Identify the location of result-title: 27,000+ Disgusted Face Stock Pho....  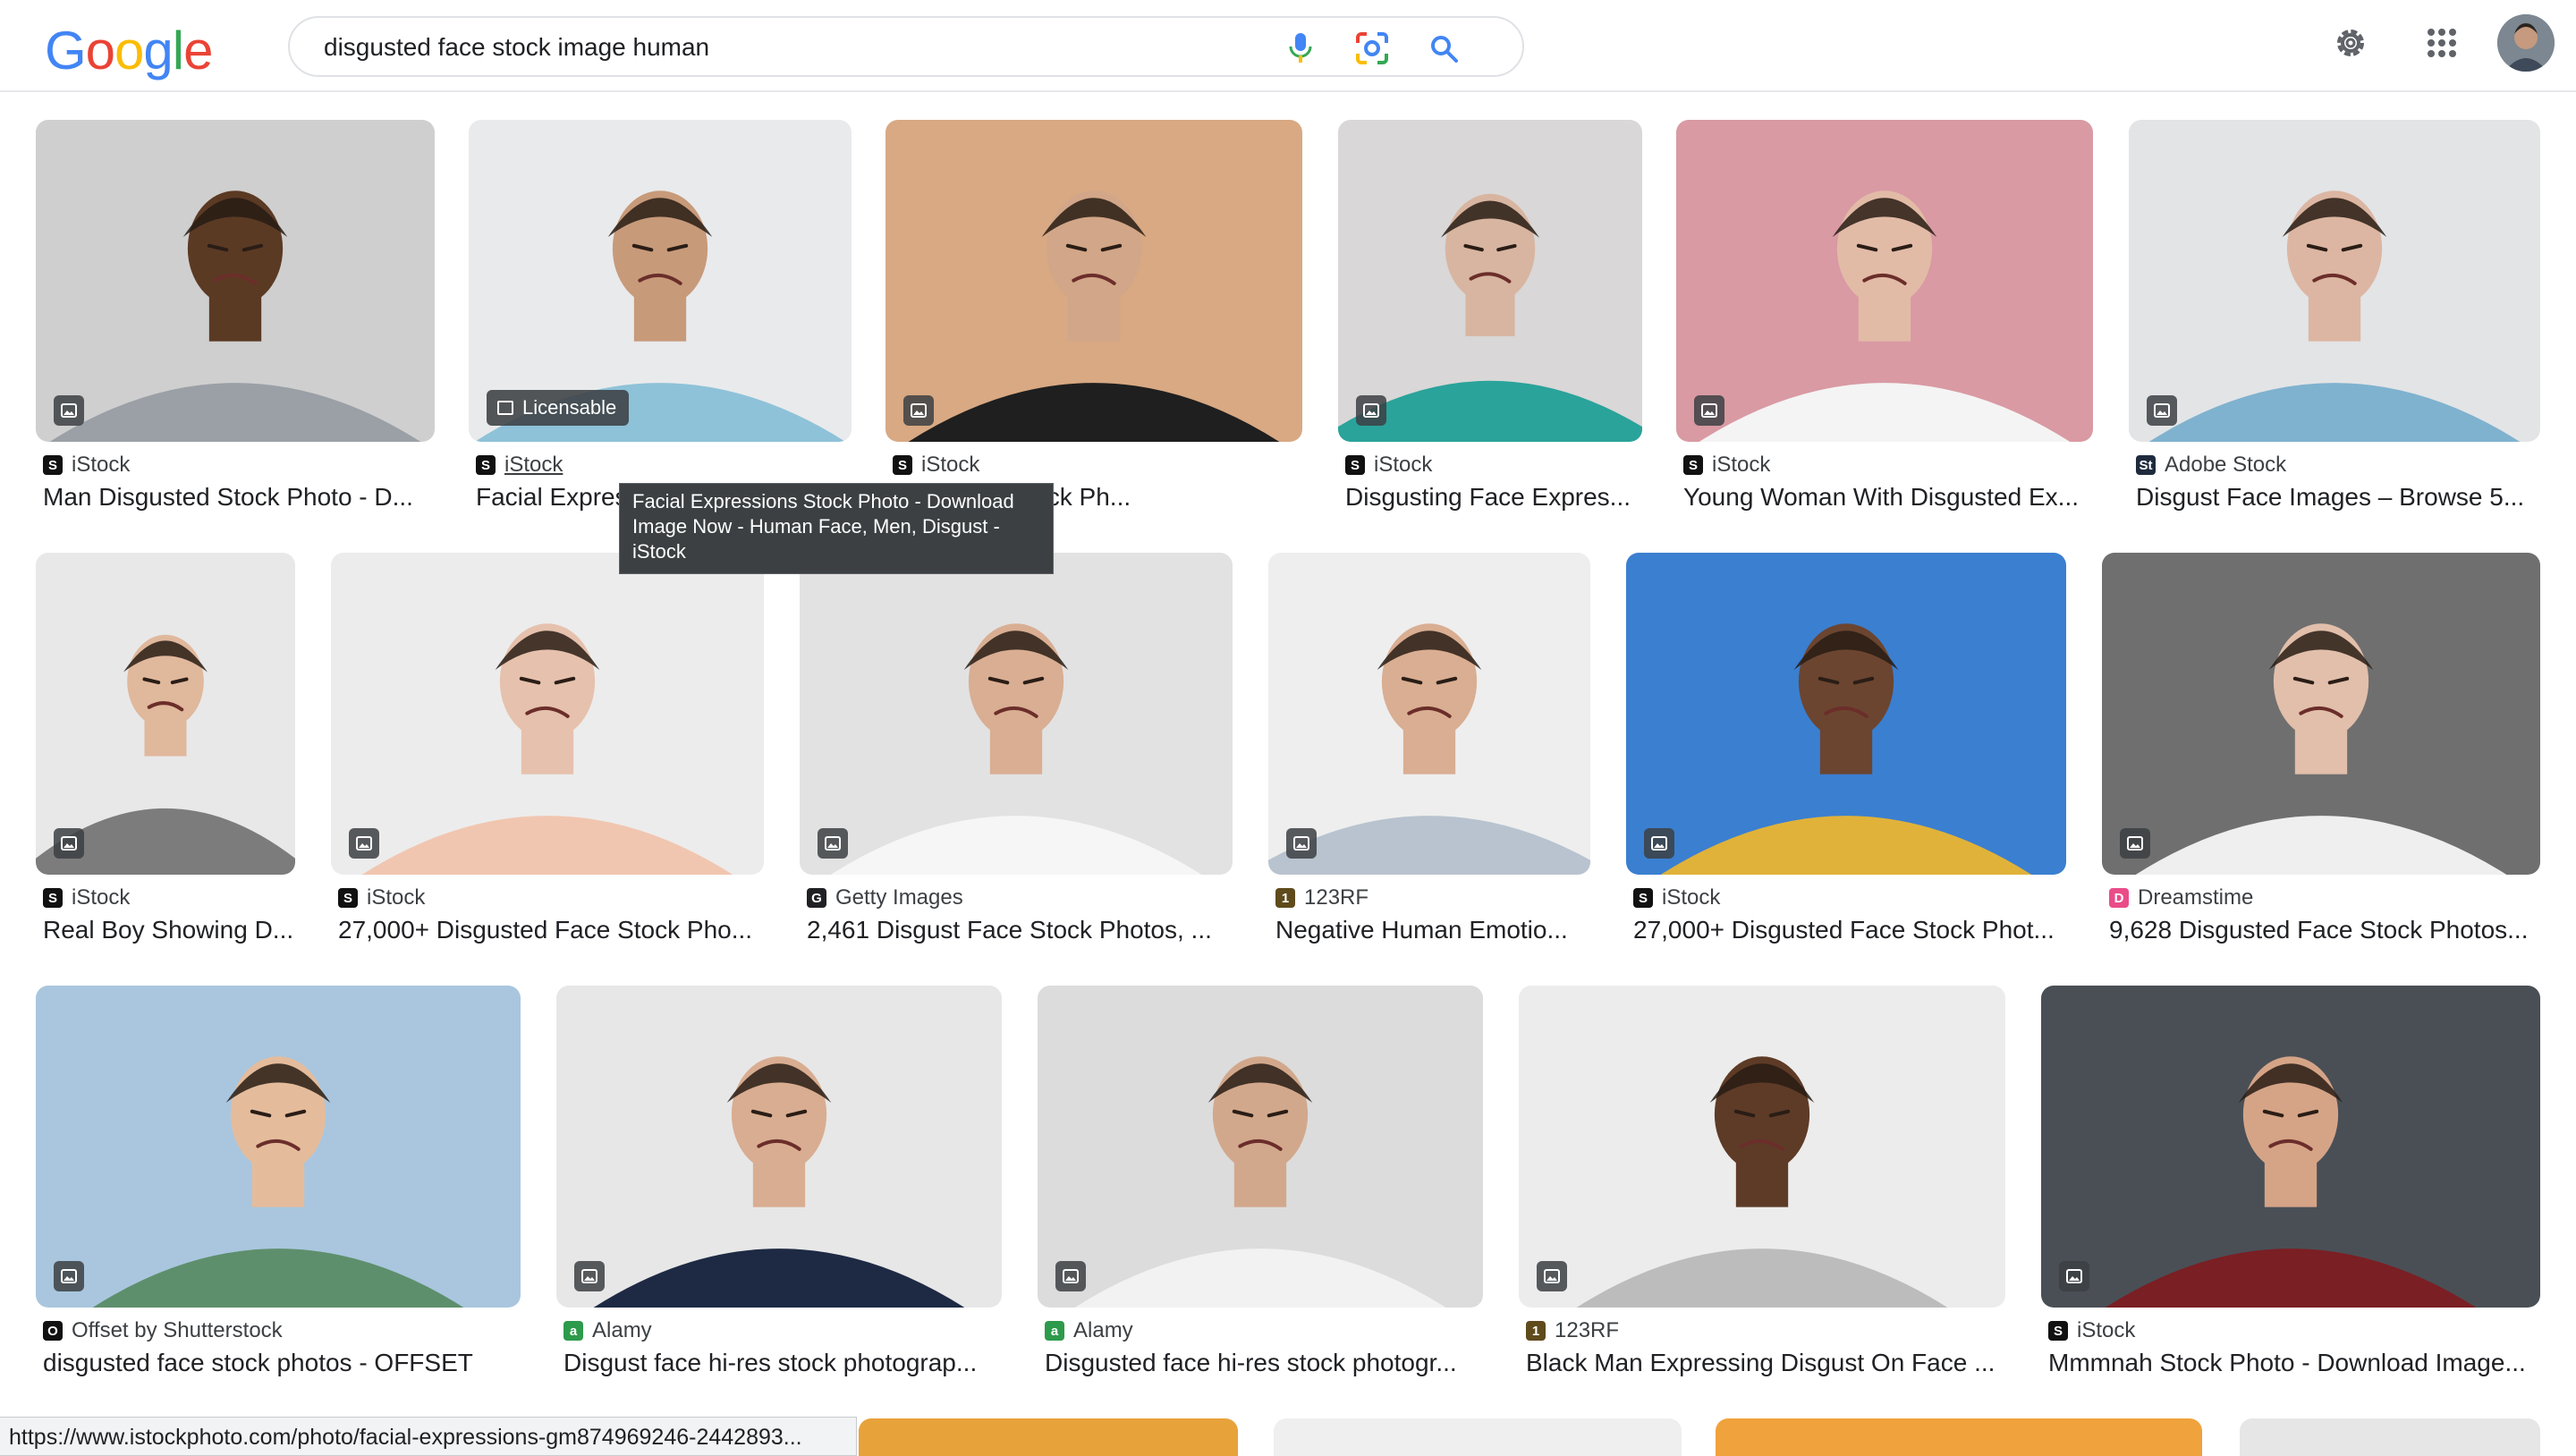
(551, 930).